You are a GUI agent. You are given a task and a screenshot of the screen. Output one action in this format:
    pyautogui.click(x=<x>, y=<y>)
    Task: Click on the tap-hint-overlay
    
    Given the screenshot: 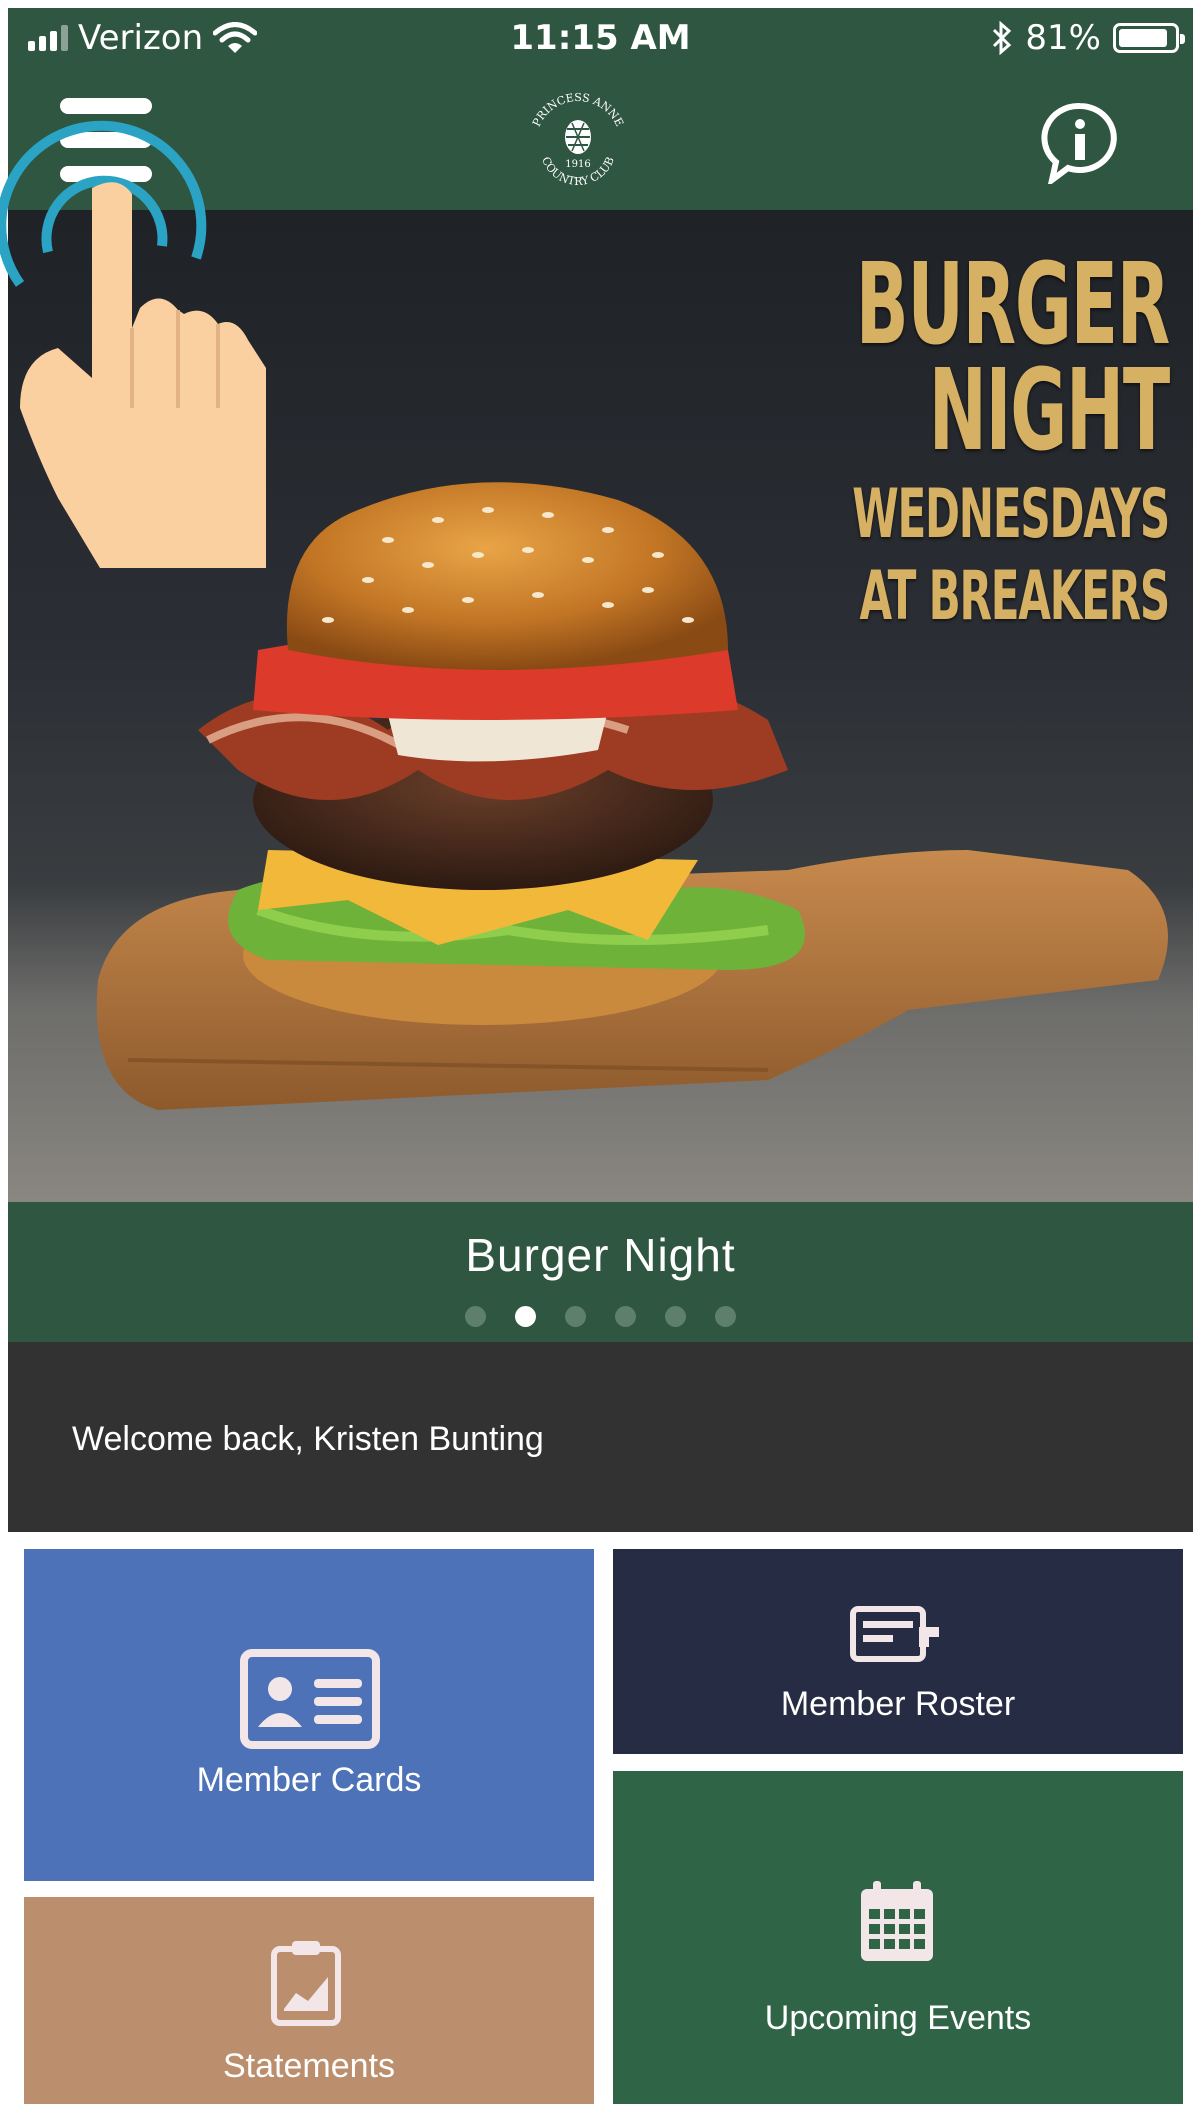 What is the action you would take?
    pyautogui.click(x=133, y=333)
    